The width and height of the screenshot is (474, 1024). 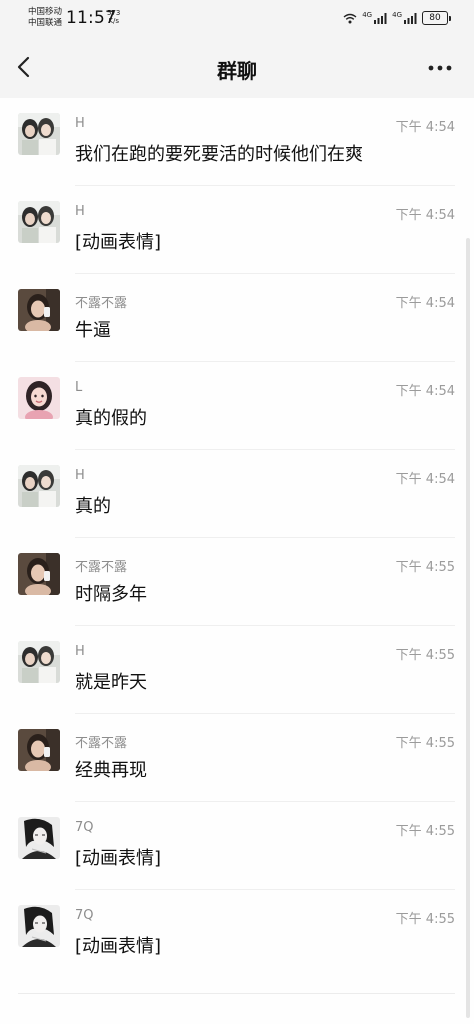 What do you see at coordinates (237, 142) in the screenshot?
I see `message-row: H 下午 4:54 我们在跑的要死要活的时候他们在爽` at bounding box center [237, 142].